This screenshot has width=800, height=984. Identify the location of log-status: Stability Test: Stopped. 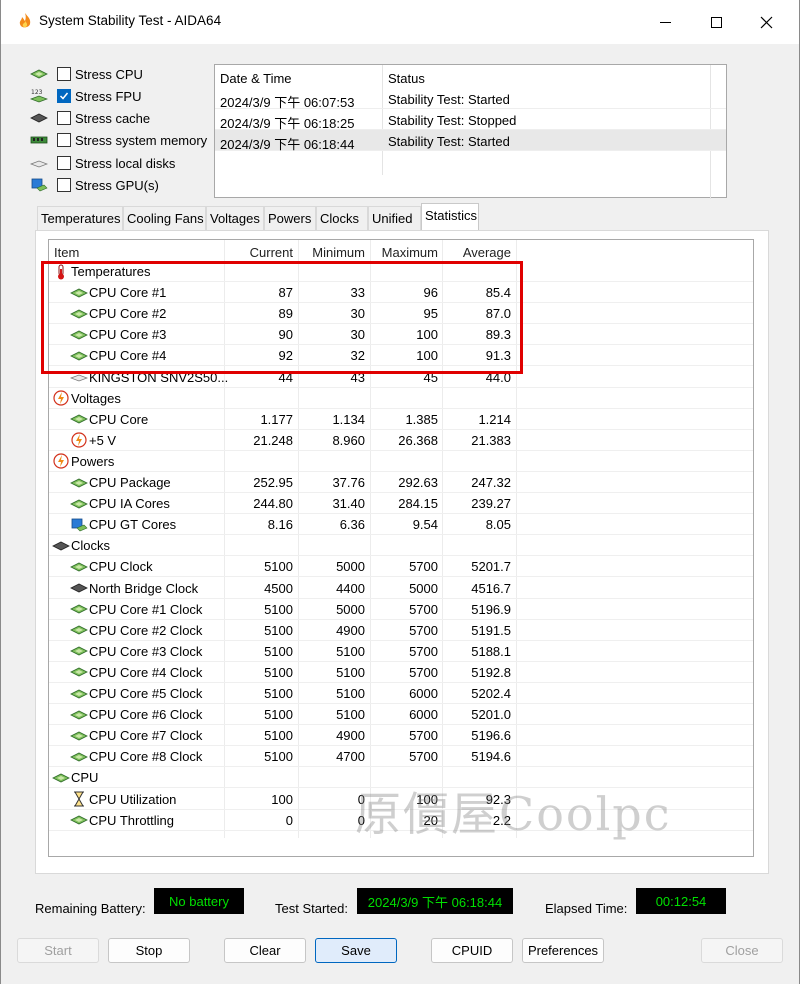
(452, 120).